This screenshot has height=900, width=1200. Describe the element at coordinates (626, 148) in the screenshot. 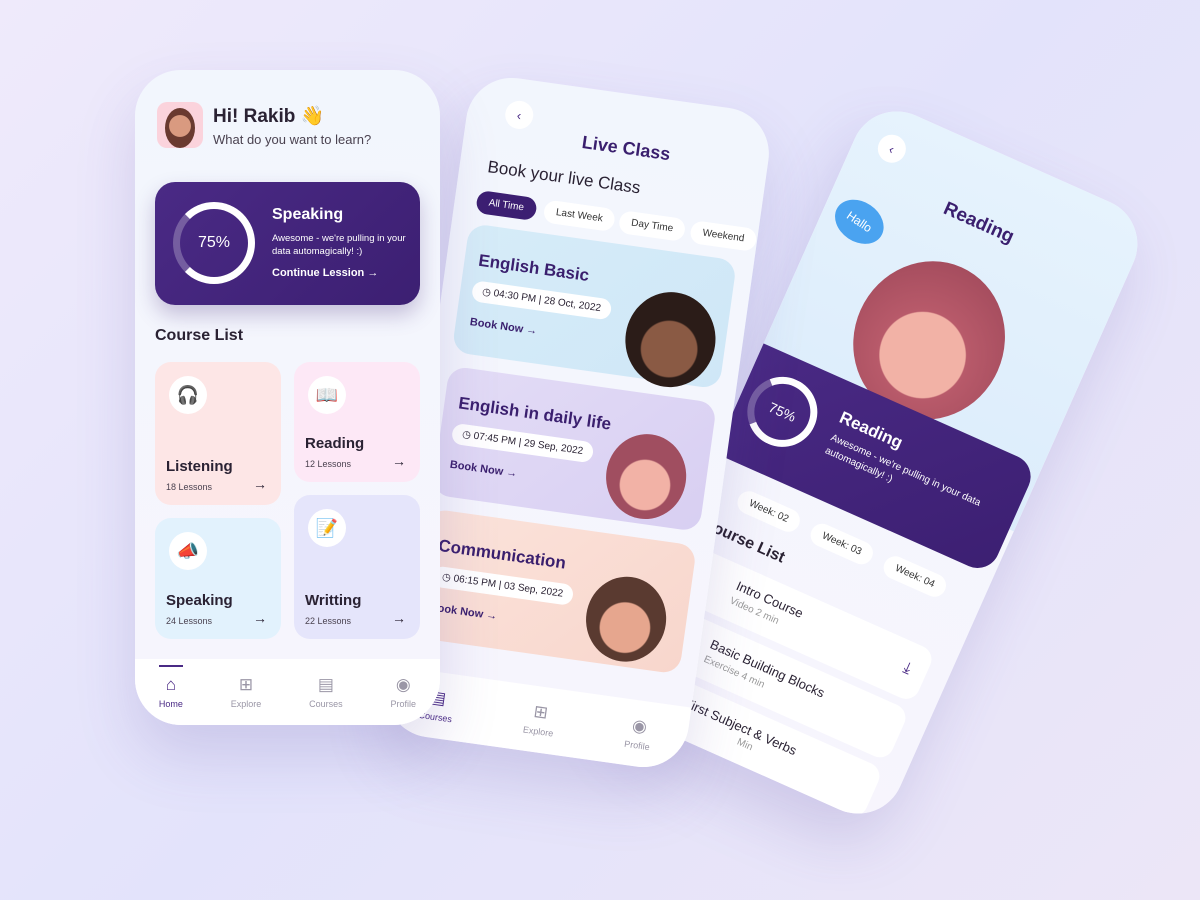

I see `screen-title: Live Class` at that location.